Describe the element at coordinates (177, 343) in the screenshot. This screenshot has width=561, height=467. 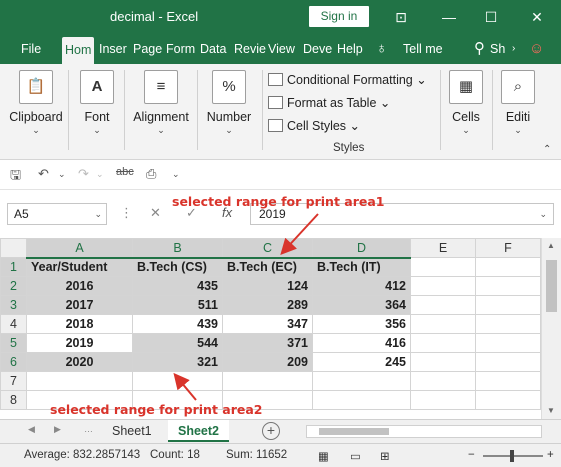
I see `cell-b5: 544` at that location.